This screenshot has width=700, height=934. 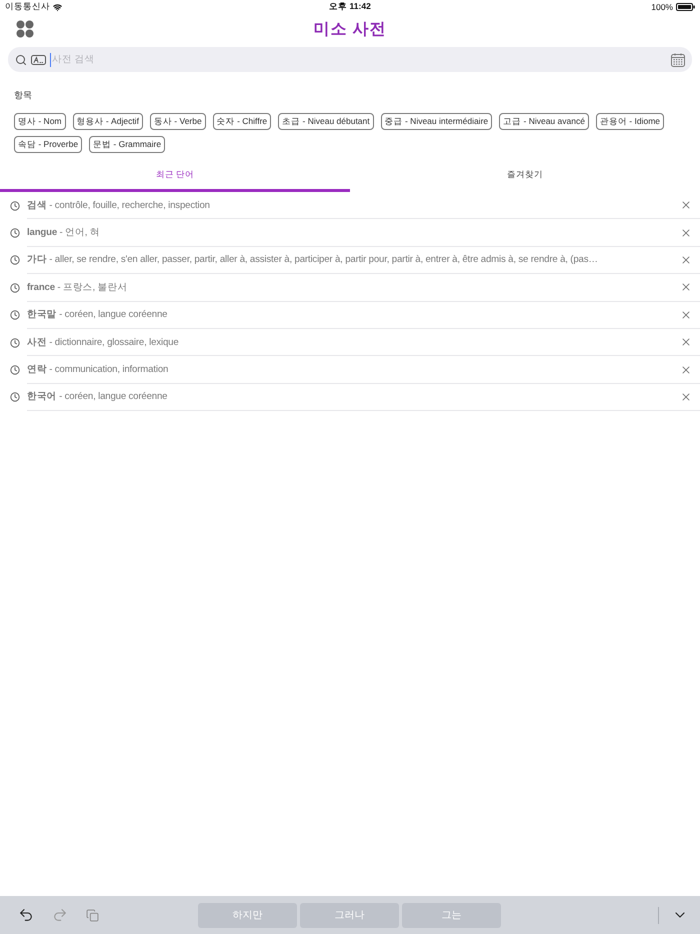 I want to click on recent-word-entry: france - 프랑스, 불란서, so click(x=77, y=287).